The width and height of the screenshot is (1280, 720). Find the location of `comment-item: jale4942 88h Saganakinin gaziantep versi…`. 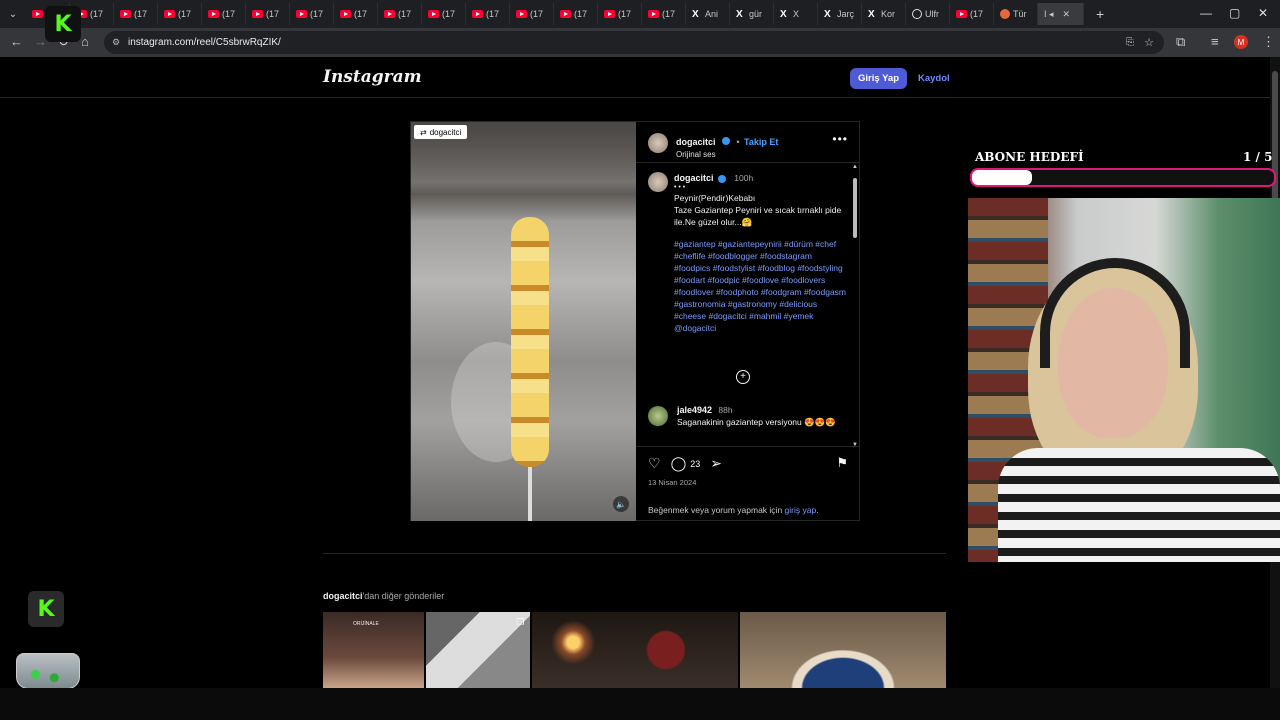

comment-item: jale4942 88h Saganakinin gaziantep versi… is located at coordinates (748, 416).